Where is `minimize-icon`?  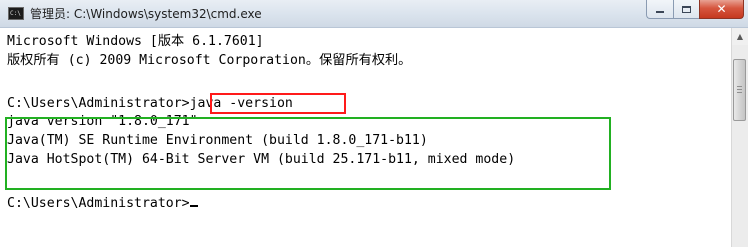
minimize-icon is located at coordinates (660, 12).